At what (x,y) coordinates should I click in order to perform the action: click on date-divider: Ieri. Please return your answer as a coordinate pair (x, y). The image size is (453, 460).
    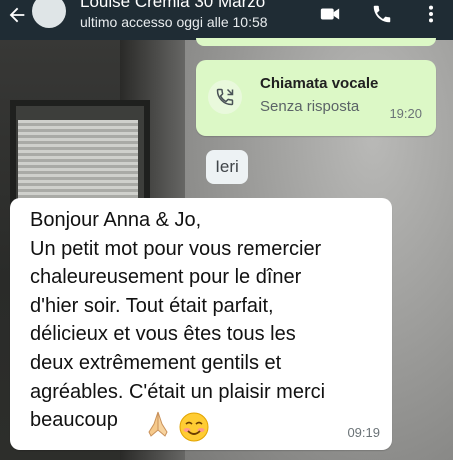
    Looking at the image, I should click on (227, 167).